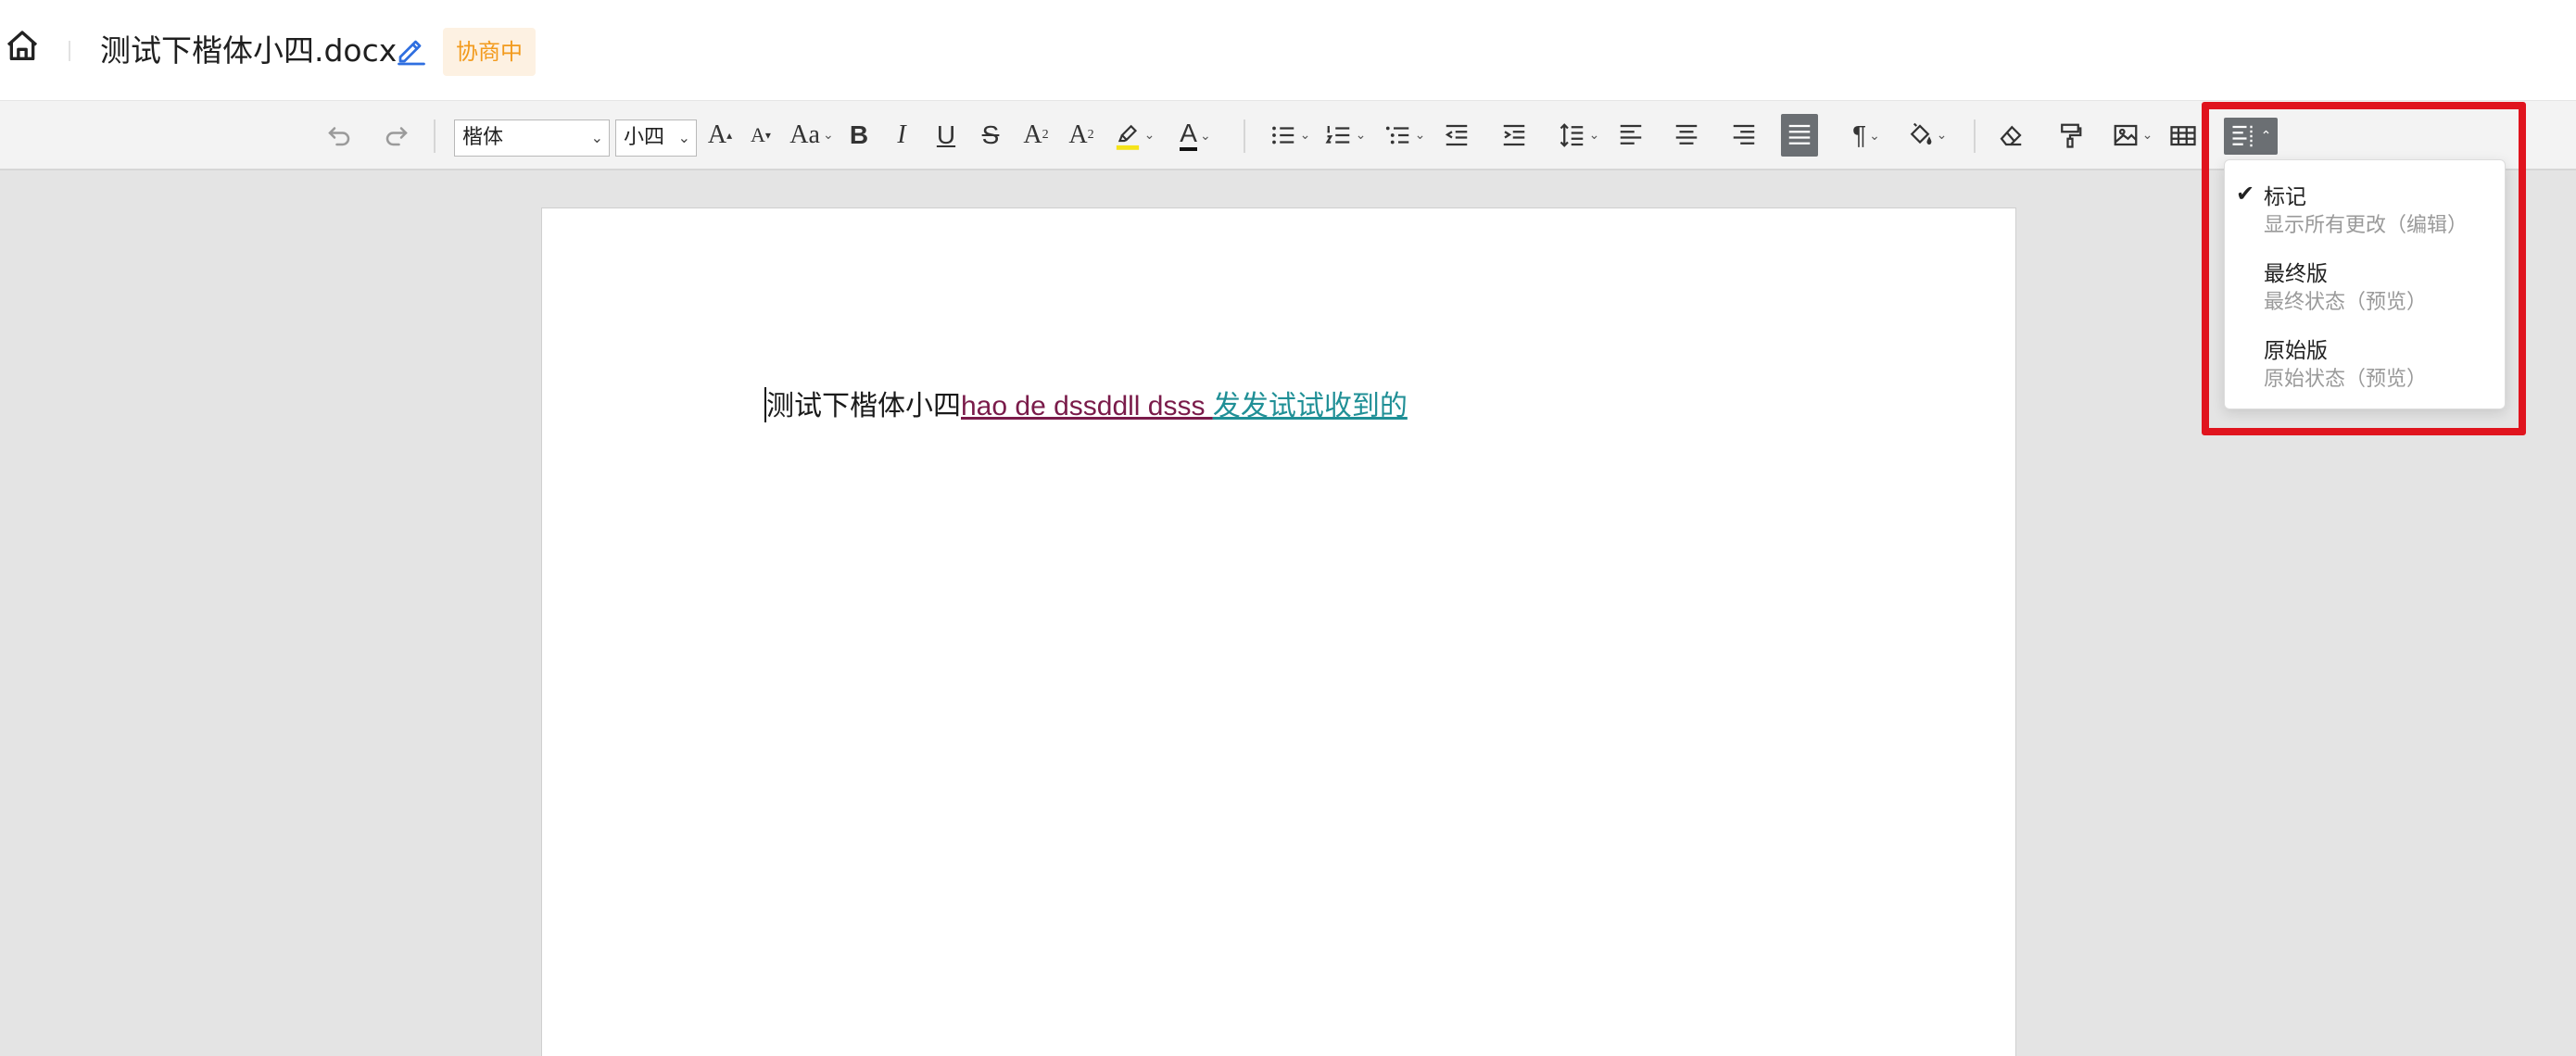 The image size is (2576, 1056). I want to click on underline-button: U, so click(946, 135).